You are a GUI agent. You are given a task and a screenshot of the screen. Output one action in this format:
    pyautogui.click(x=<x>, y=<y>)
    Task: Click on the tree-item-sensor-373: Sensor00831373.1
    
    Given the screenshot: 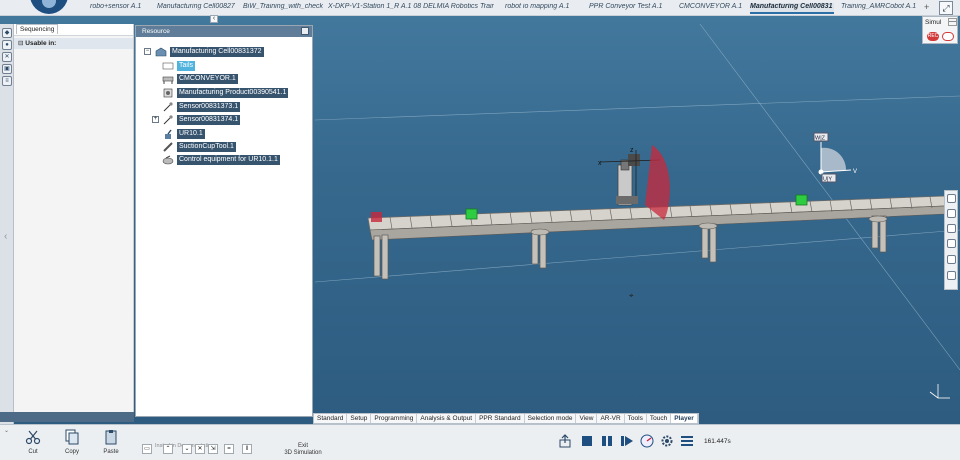 What is the action you would take?
    pyautogui.click(x=201, y=106)
    